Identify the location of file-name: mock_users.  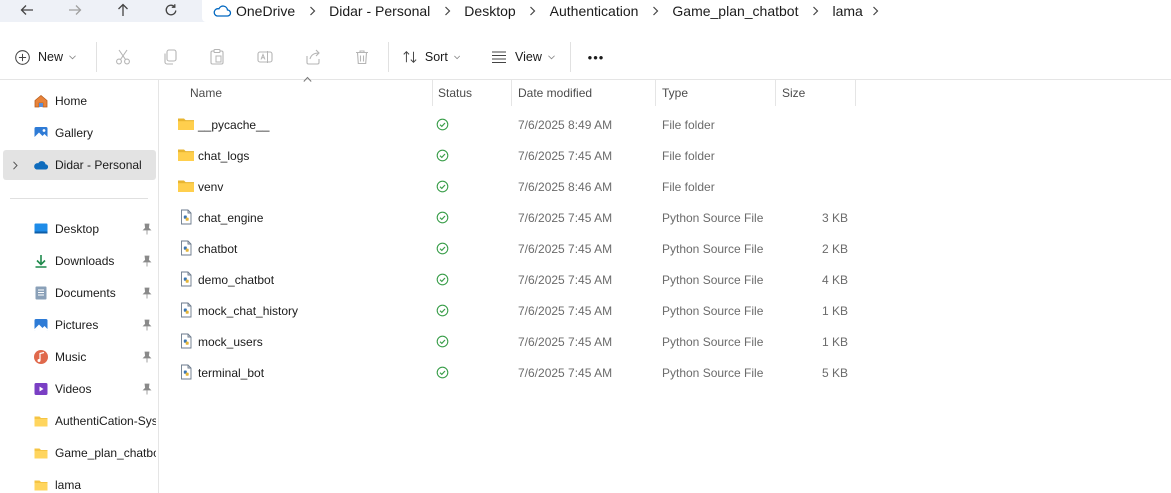
(230, 341).